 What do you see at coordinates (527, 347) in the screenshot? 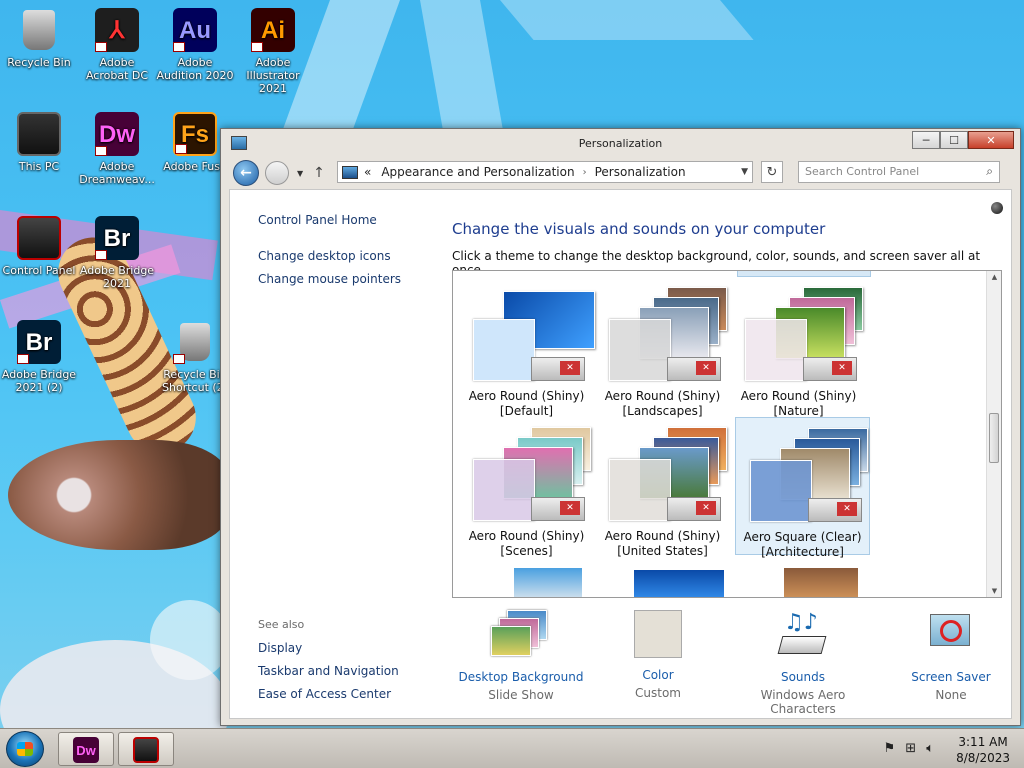
I see `theme-tile: ✕ Aero Round (Shiny) [Default]` at bounding box center [527, 347].